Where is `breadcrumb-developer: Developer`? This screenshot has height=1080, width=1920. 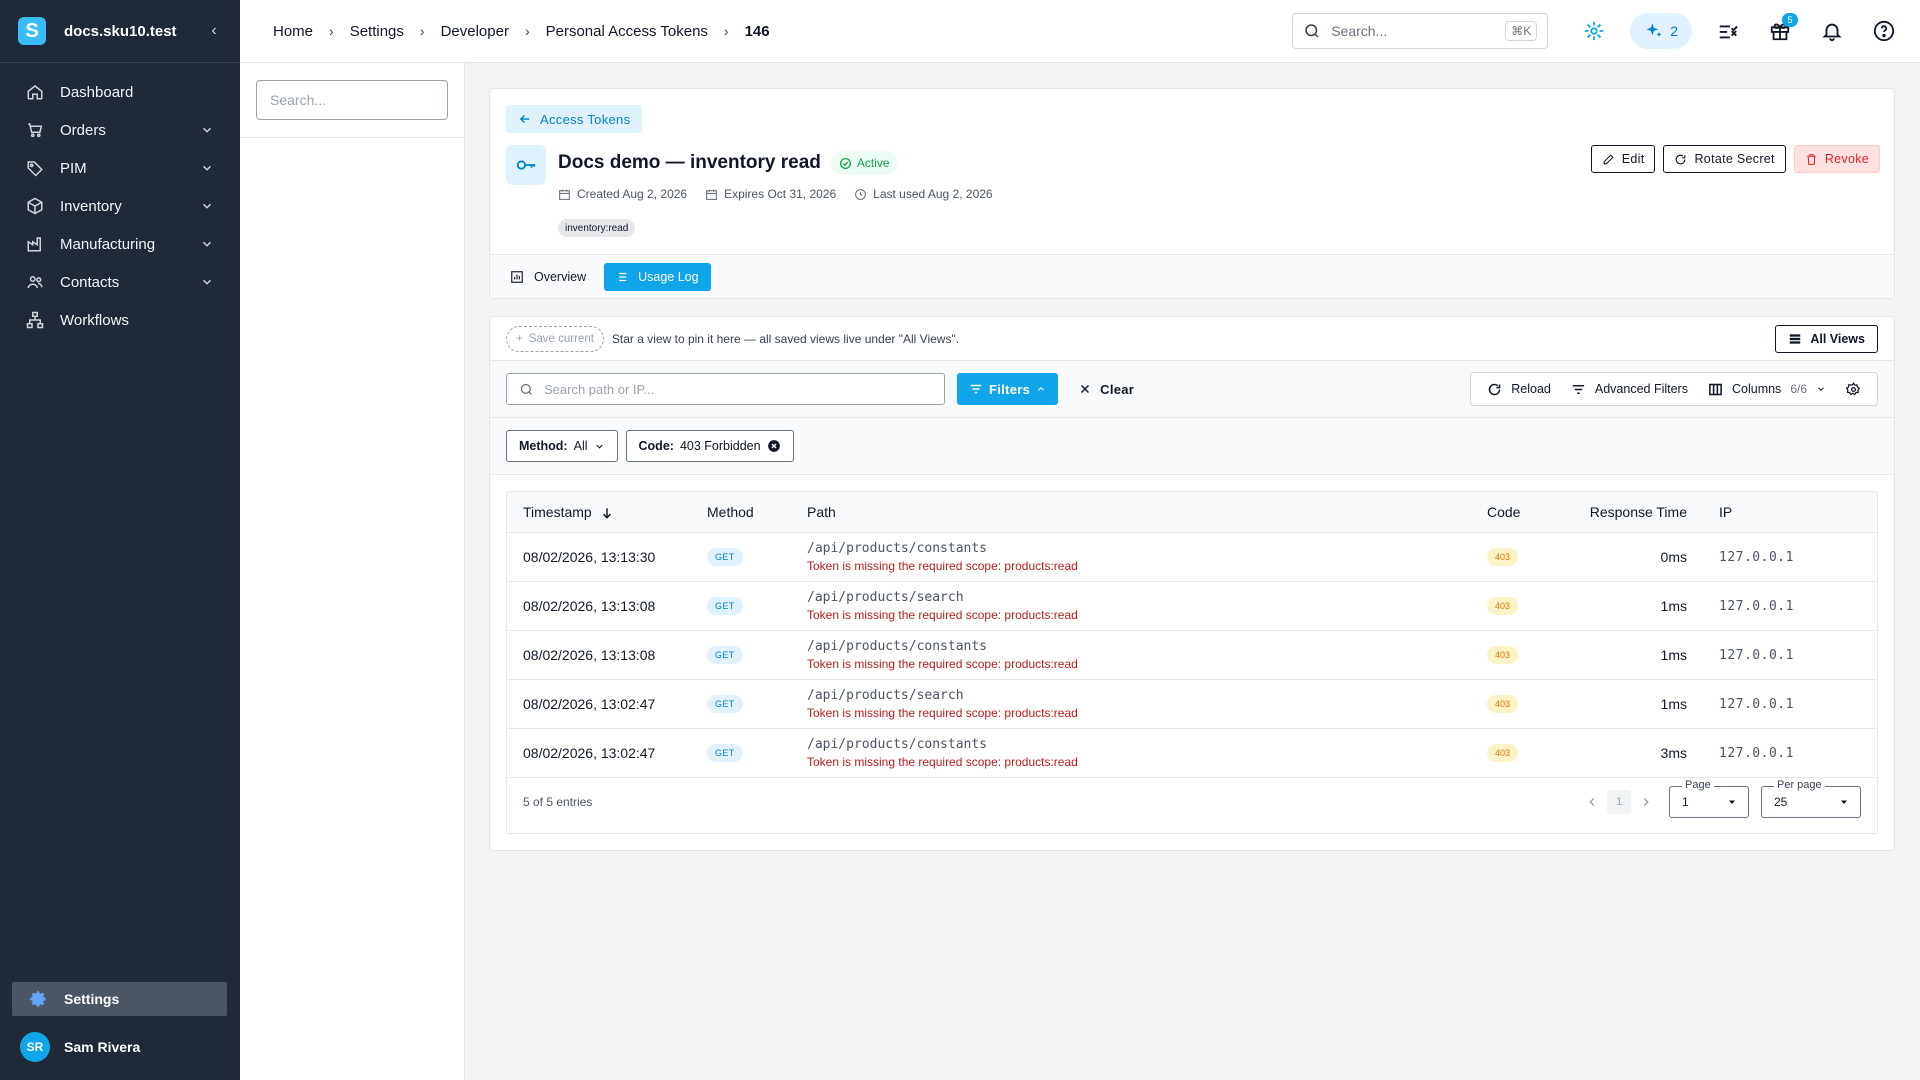 breadcrumb-developer: Developer is located at coordinates (475, 31).